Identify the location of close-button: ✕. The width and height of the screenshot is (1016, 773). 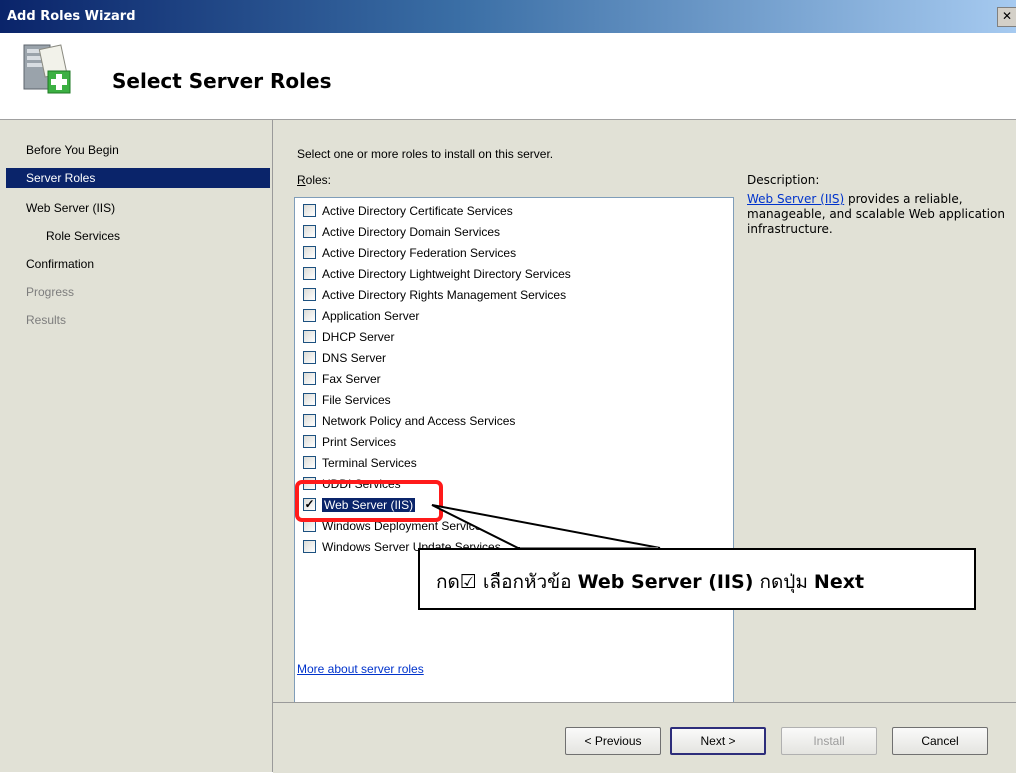
(1006, 17).